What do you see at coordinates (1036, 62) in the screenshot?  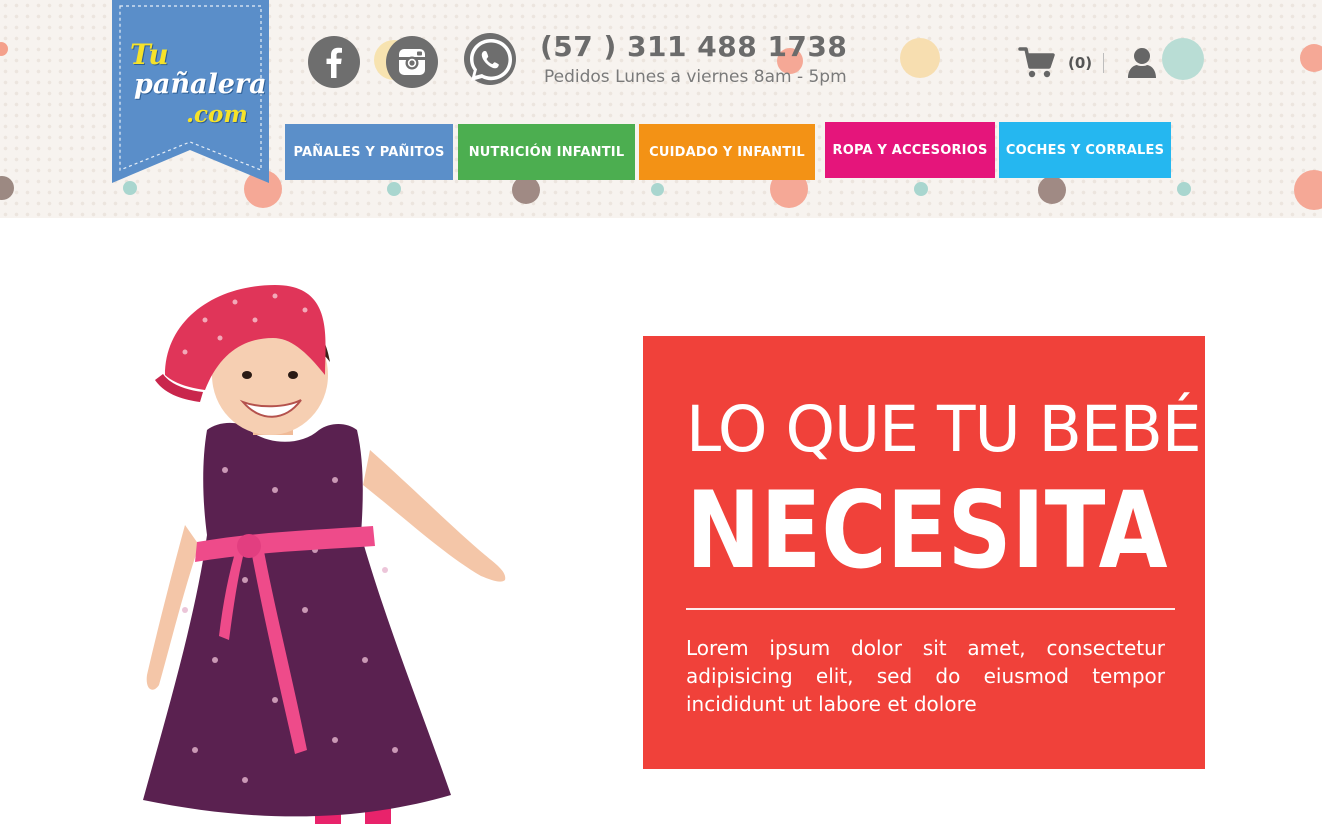 I see `cart-icon` at bounding box center [1036, 62].